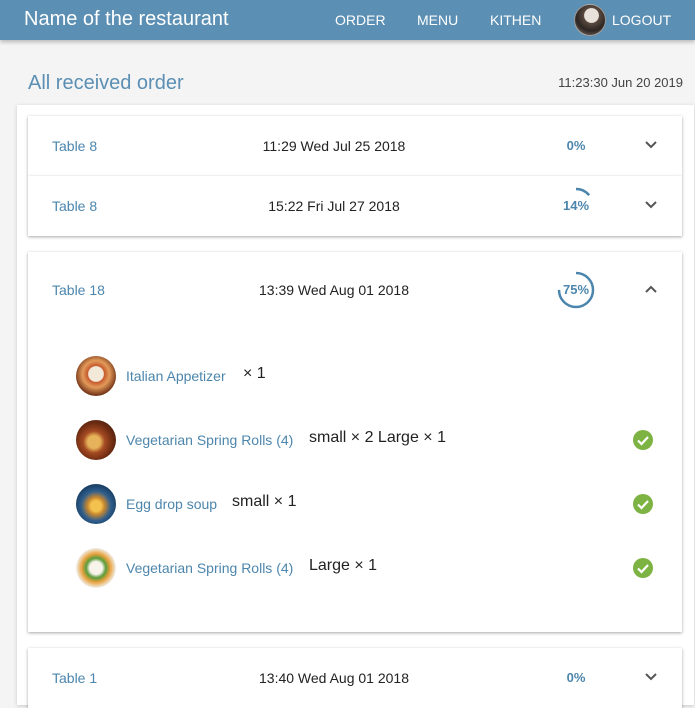 The image size is (695, 708). What do you see at coordinates (254, 373) in the screenshot?
I see `dish-quantity: × 1` at bounding box center [254, 373].